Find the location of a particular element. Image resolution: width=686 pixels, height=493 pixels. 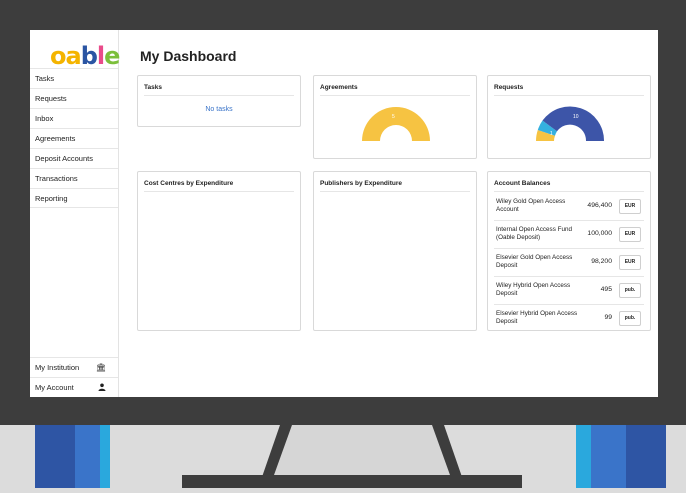

sidebar-item-transactions: Transactions is located at coordinates (74, 178).